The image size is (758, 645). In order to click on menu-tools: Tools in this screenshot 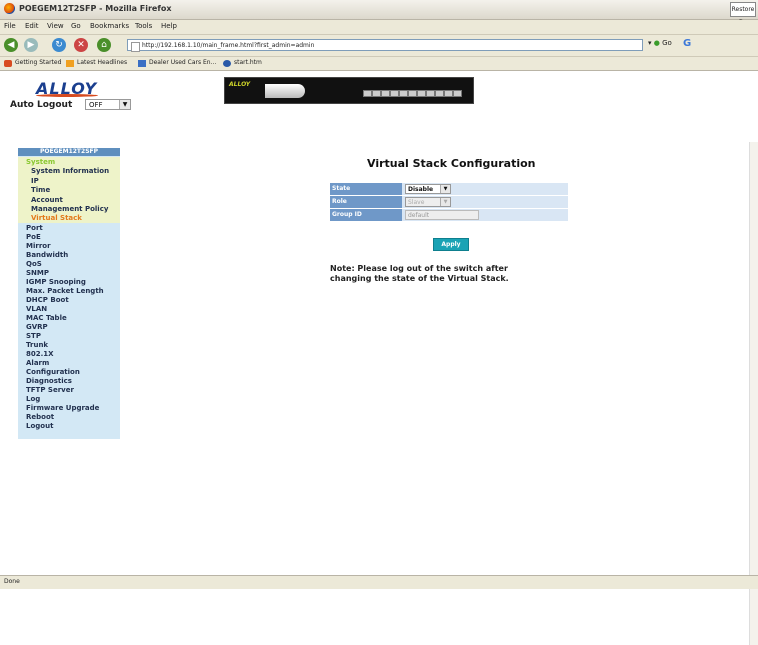, I will do `click(143, 26)`.